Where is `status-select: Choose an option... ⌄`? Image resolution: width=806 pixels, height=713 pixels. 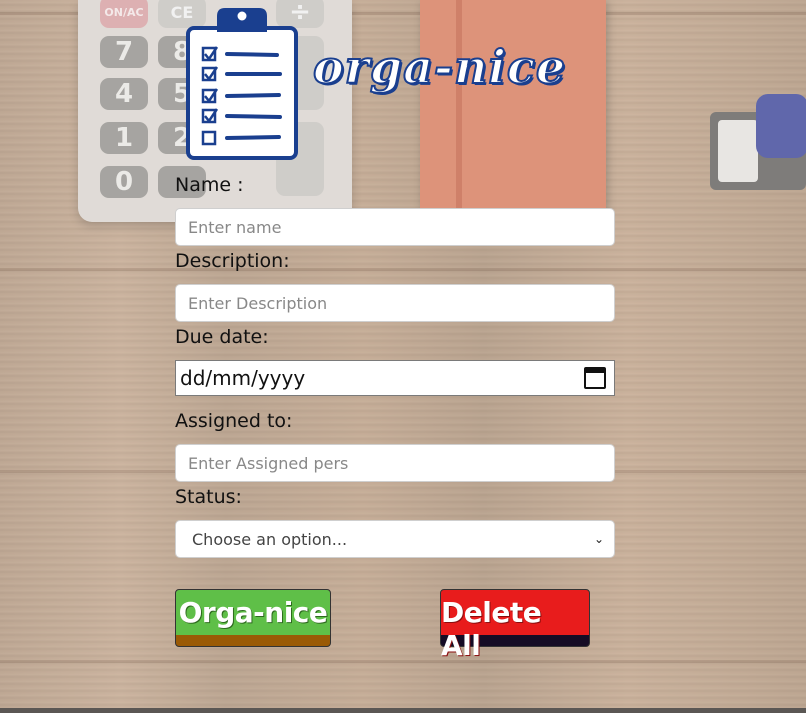 status-select: Choose an option... ⌄ is located at coordinates (395, 539).